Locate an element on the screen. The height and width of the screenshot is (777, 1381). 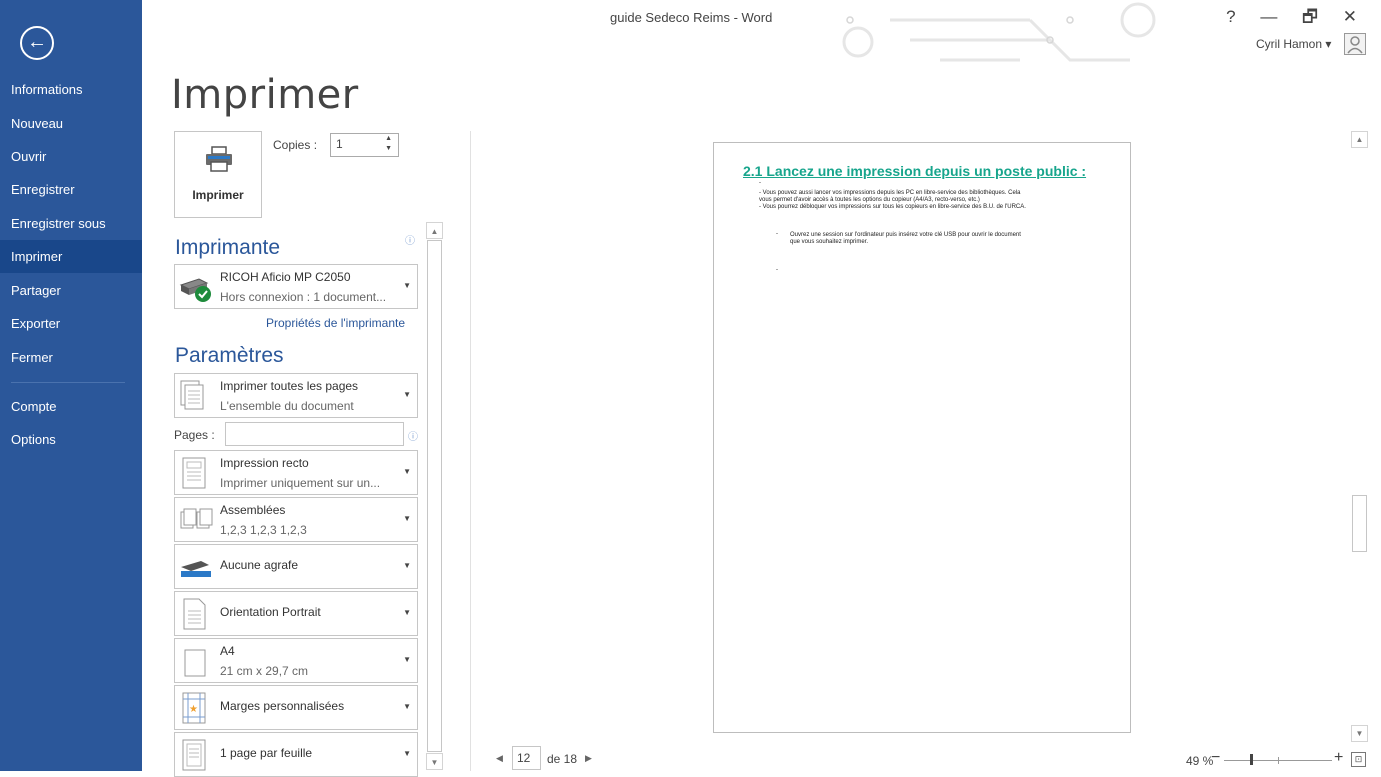
window-controls: ? — 🗗 ✕ is located at coordinates (1296, 18).